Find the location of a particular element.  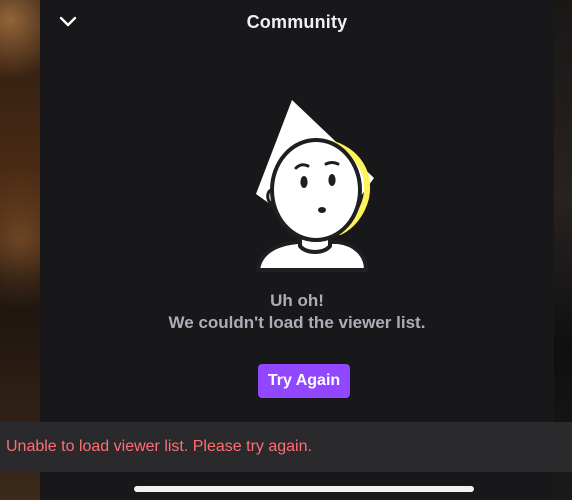

home-indicator is located at coordinates (304, 489).